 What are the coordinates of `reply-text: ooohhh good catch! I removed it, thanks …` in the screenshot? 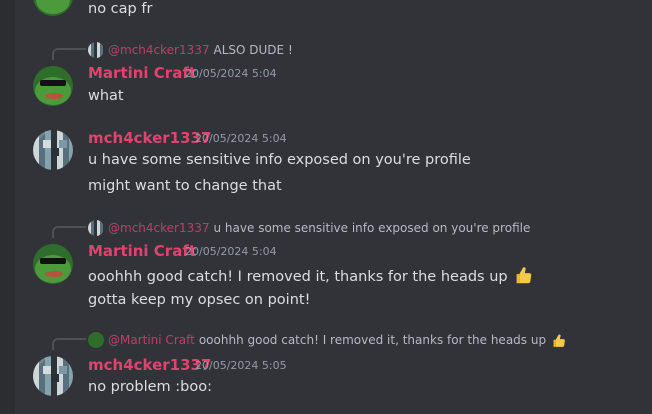 It's located at (372, 340).